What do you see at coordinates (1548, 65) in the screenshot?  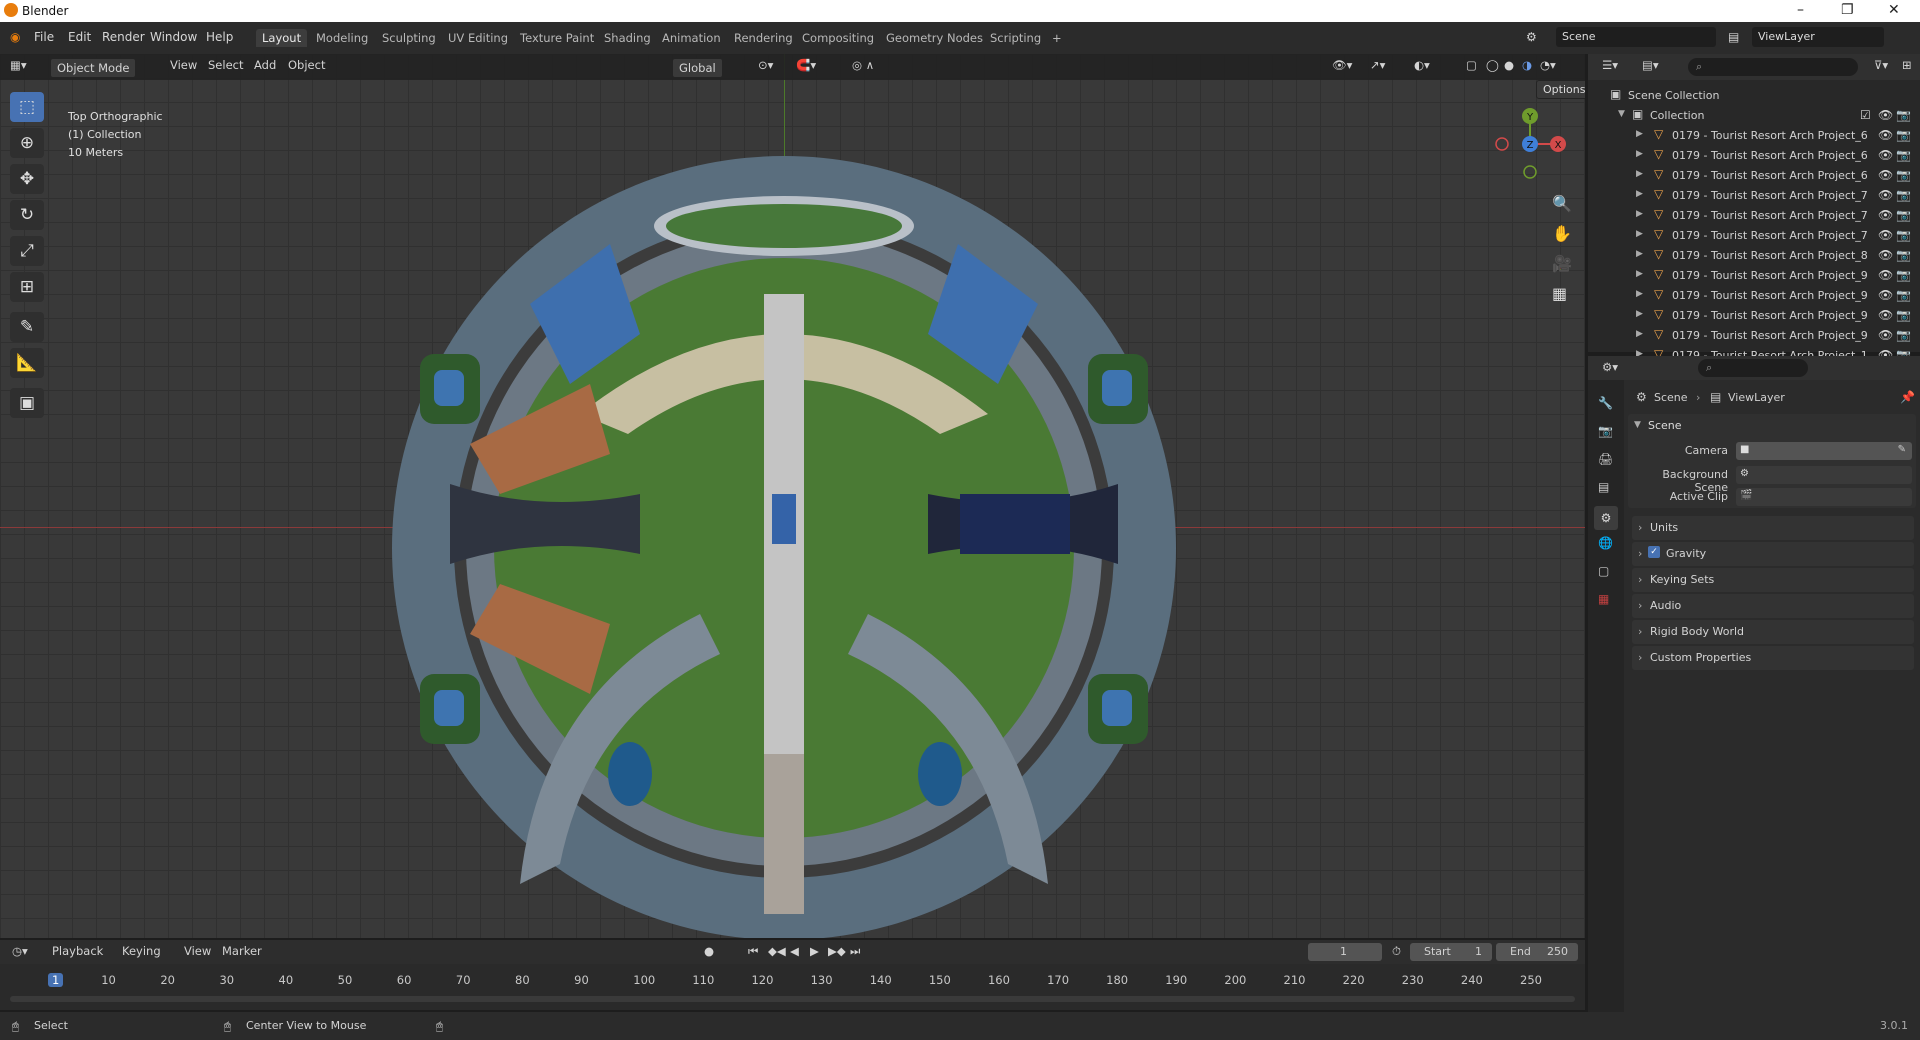 I see `shading-rendered-icon: ◔▾` at bounding box center [1548, 65].